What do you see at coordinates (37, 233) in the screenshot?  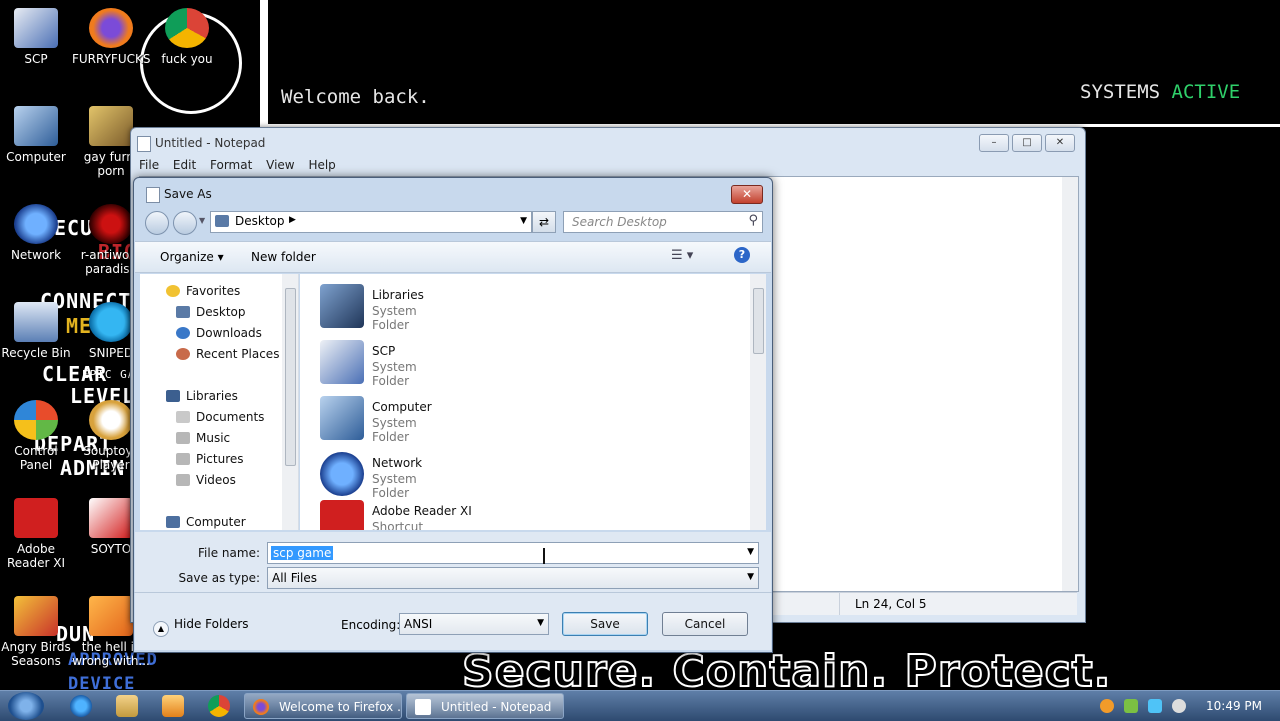 I see `desktop-icon-network: Network` at bounding box center [37, 233].